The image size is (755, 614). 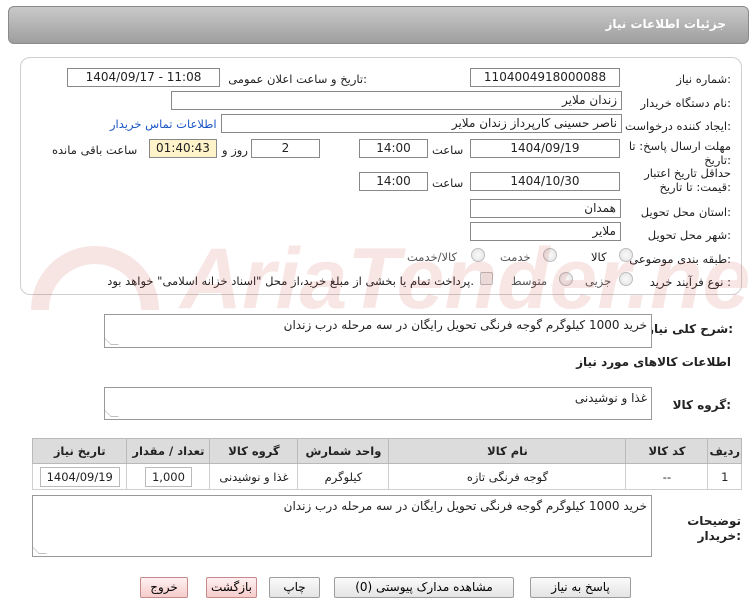 I want to click on category-goods-service-radio, so click(x=478, y=255).